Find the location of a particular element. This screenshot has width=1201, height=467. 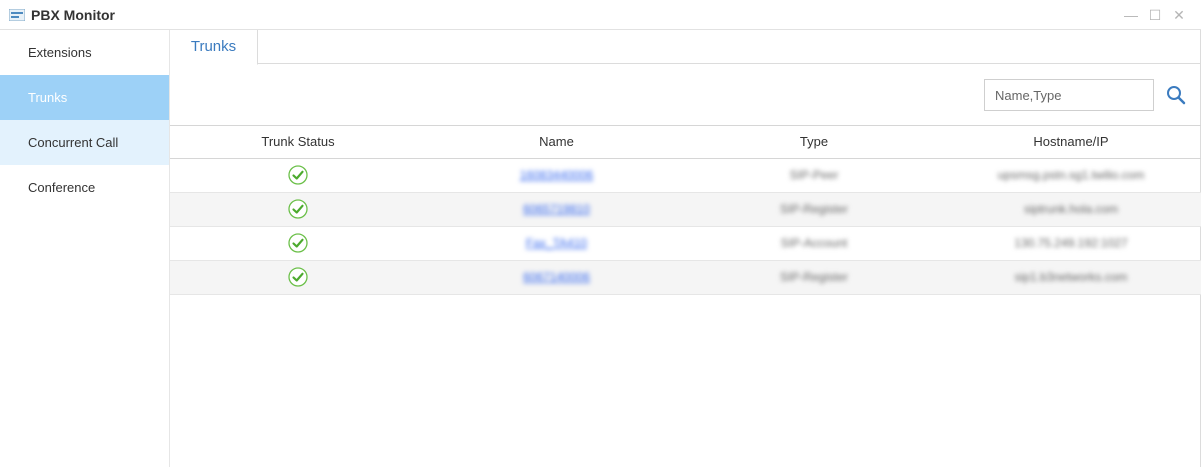

sidebar-item-conference: Conference is located at coordinates (84, 187).